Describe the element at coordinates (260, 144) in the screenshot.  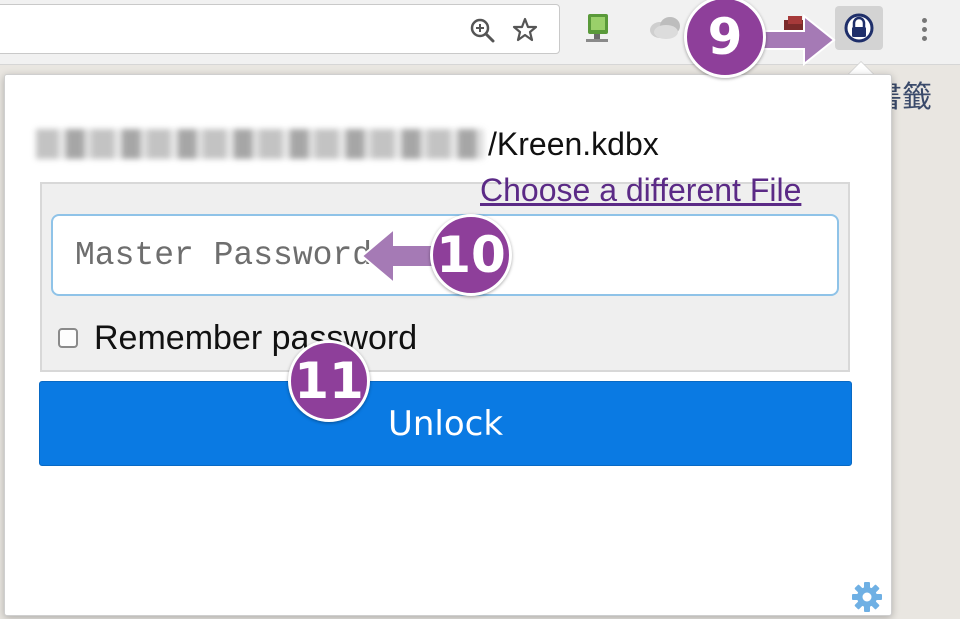
I see `blurred-path` at that location.